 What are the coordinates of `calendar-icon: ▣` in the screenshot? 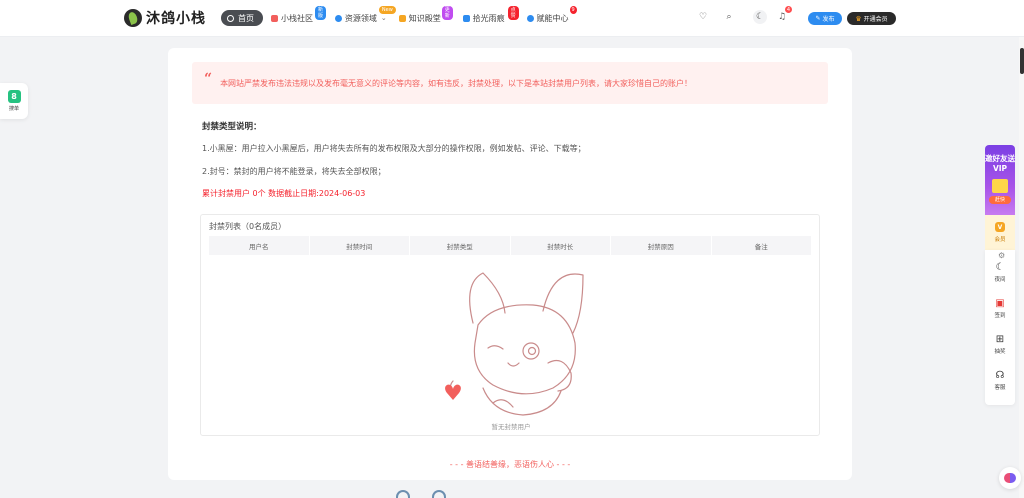 It's located at (1000, 303).